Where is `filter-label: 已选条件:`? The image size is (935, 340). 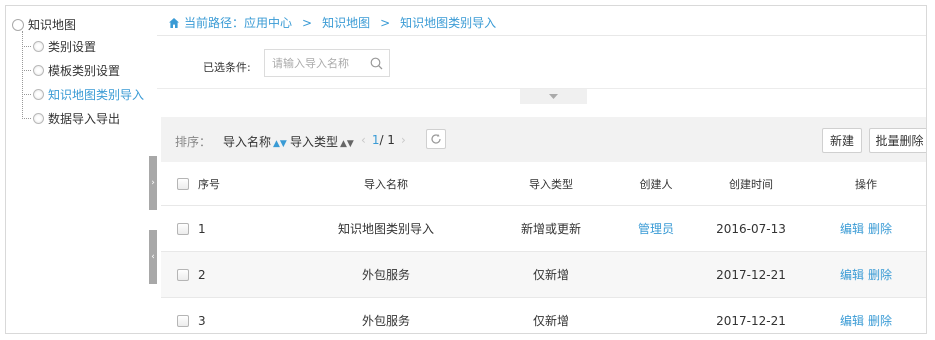 filter-label: 已选条件: is located at coordinates (227, 67).